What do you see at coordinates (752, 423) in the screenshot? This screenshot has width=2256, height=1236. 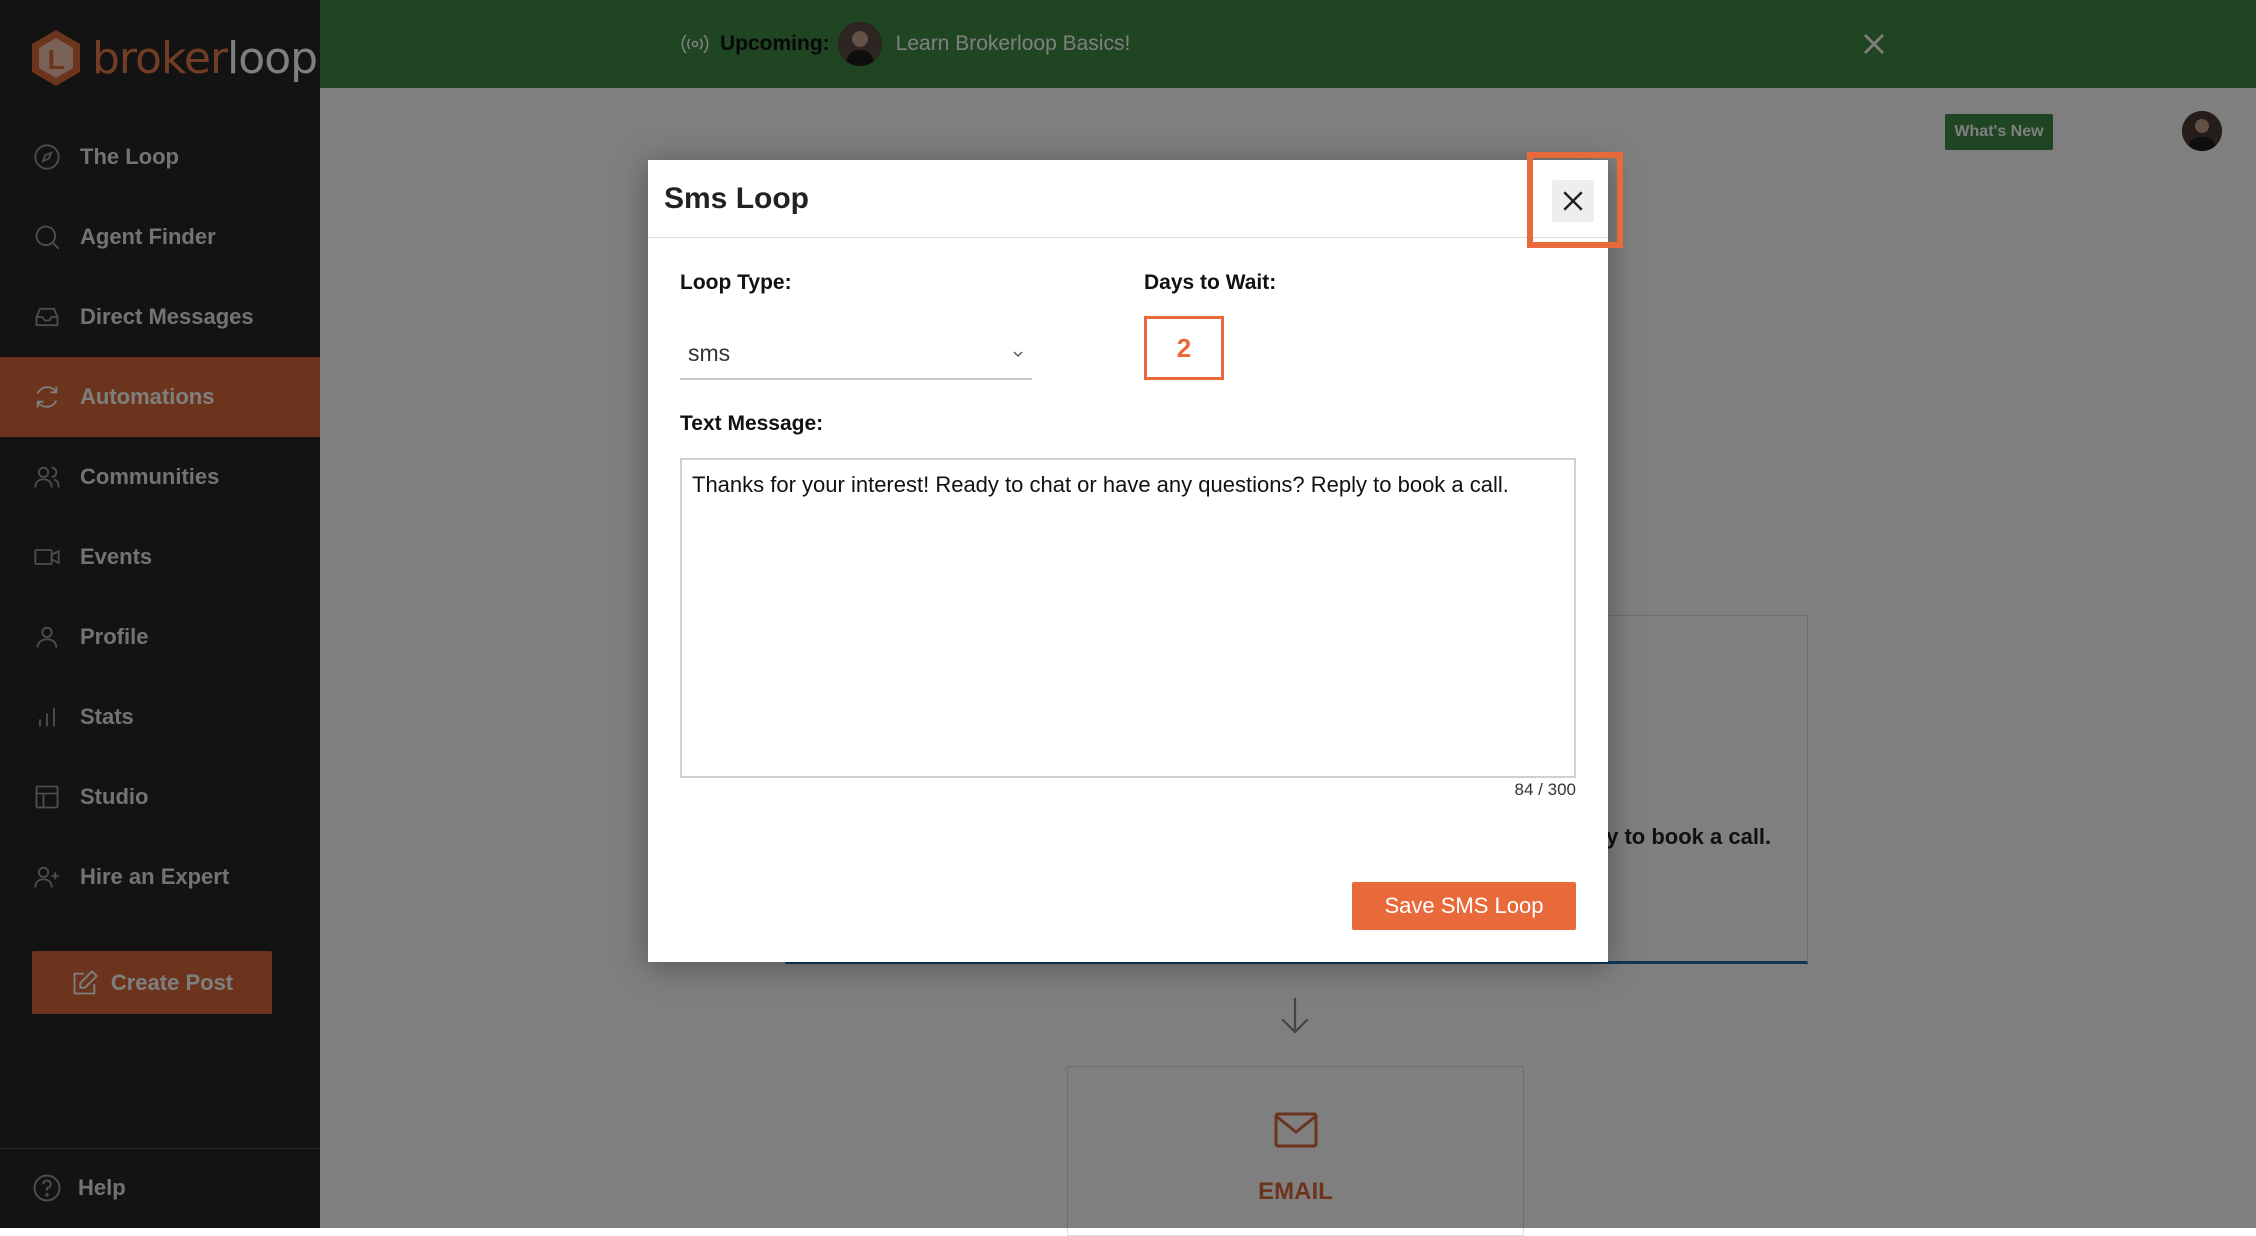 I see `text-message-label: Text Message:` at bounding box center [752, 423].